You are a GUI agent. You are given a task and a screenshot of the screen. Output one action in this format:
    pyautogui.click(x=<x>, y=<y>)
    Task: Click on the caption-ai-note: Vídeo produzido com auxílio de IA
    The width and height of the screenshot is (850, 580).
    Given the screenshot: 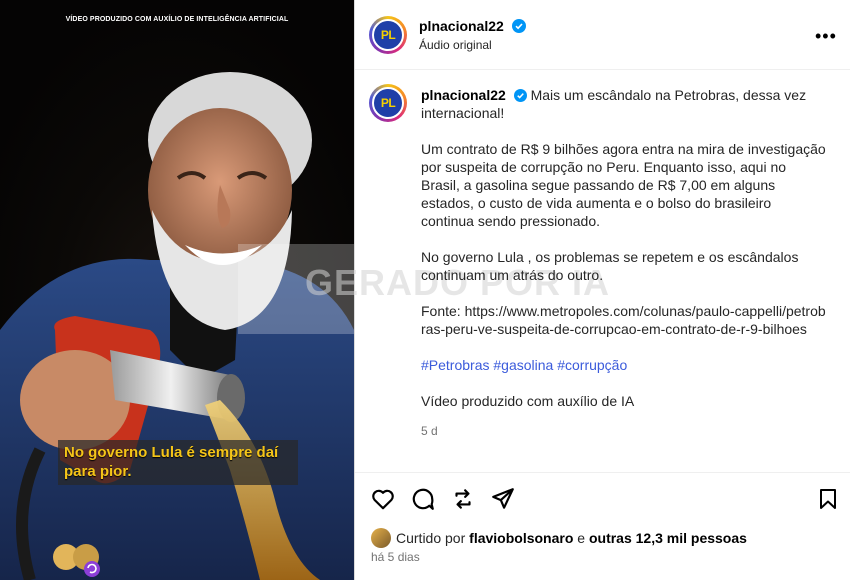 What is the action you would take?
    pyautogui.click(x=528, y=401)
    